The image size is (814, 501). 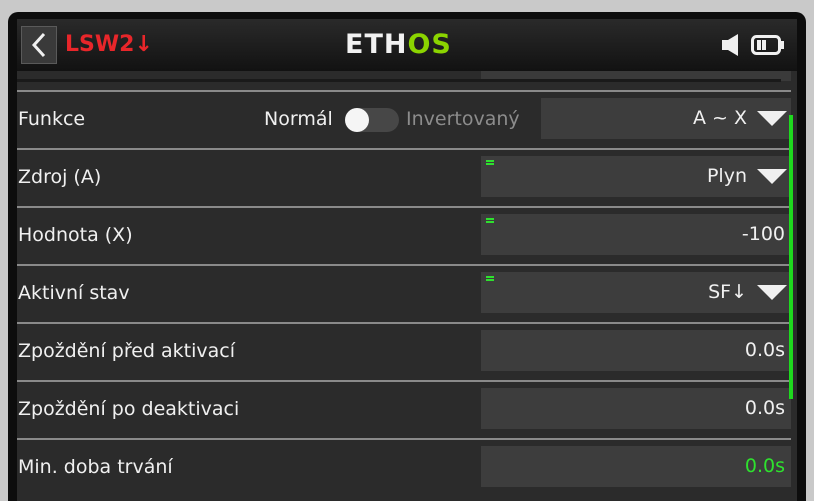 I want to click on row-active-state: Aktivní stav SF↓, so click(x=404, y=293).